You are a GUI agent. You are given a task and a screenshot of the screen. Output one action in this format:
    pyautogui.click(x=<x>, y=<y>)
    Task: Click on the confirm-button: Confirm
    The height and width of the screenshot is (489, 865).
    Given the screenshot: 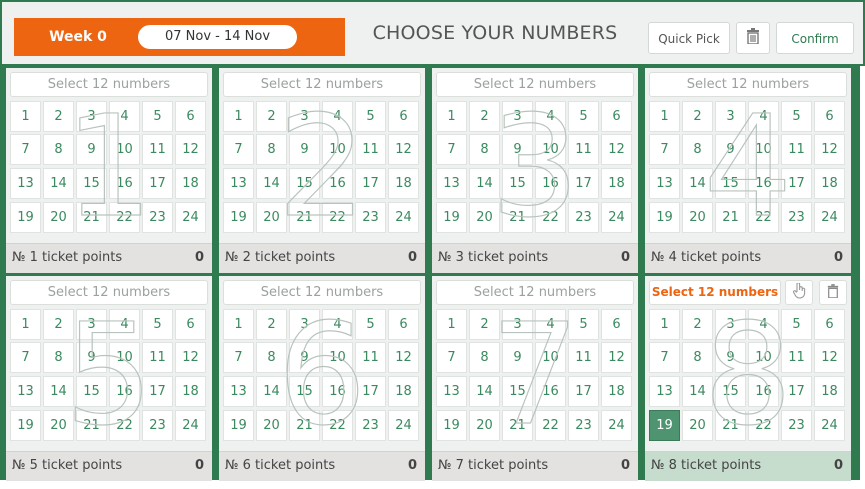 What is the action you would take?
    pyautogui.click(x=815, y=38)
    